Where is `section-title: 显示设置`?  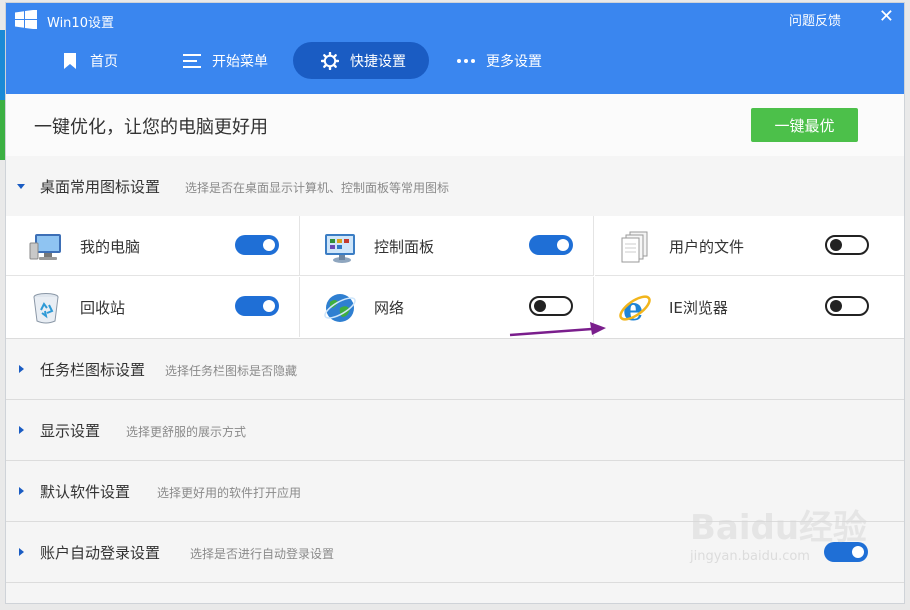
section-title: 显示设置 is located at coordinates (70, 431).